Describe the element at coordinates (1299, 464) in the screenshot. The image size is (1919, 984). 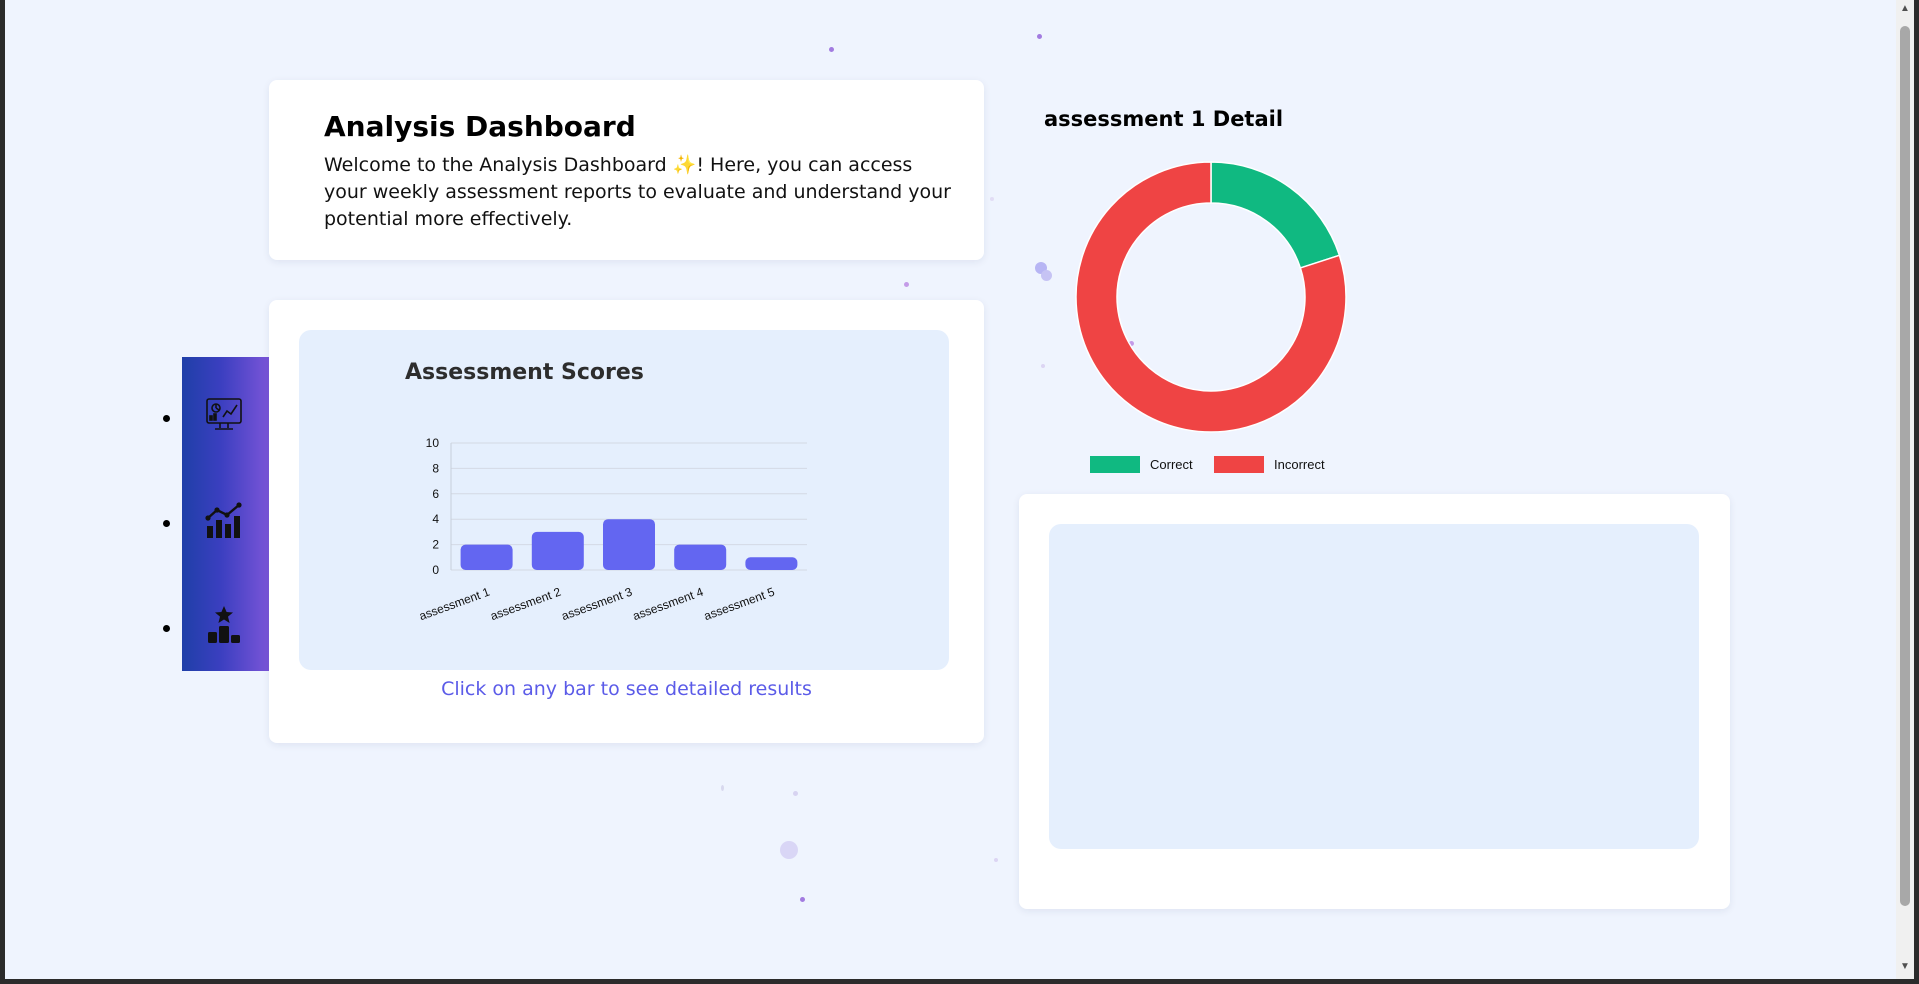
I see `legend-label-incorrect: Incorrect` at that location.